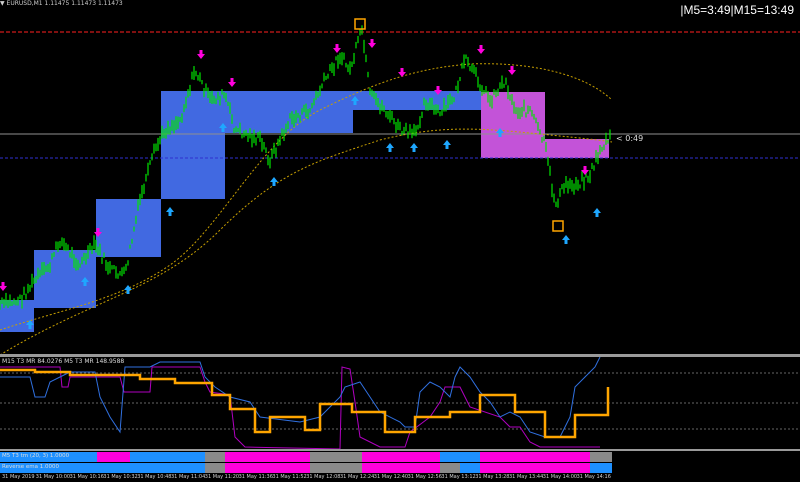 Image resolution: width=800 pixels, height=482 pixels. Describe the element at coordinates (560, 477) in the screenshot. I see `time-axis-label: 31 May 14:00` at that location.